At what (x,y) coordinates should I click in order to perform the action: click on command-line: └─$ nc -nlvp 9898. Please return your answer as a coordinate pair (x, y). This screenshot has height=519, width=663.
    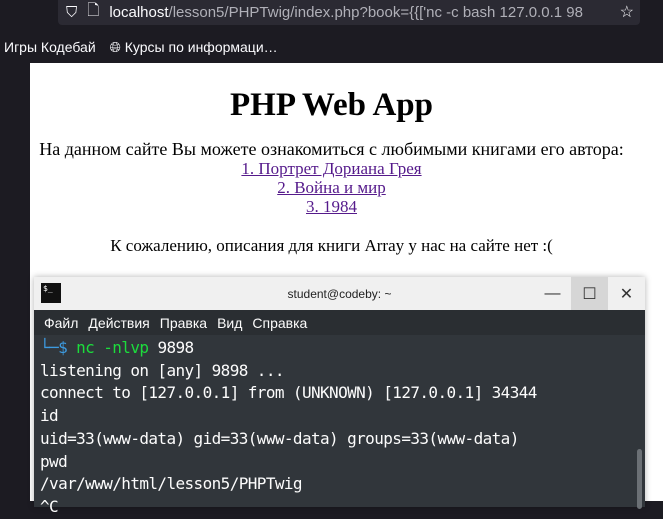
    Looking at the image, I should click on (117, 347).